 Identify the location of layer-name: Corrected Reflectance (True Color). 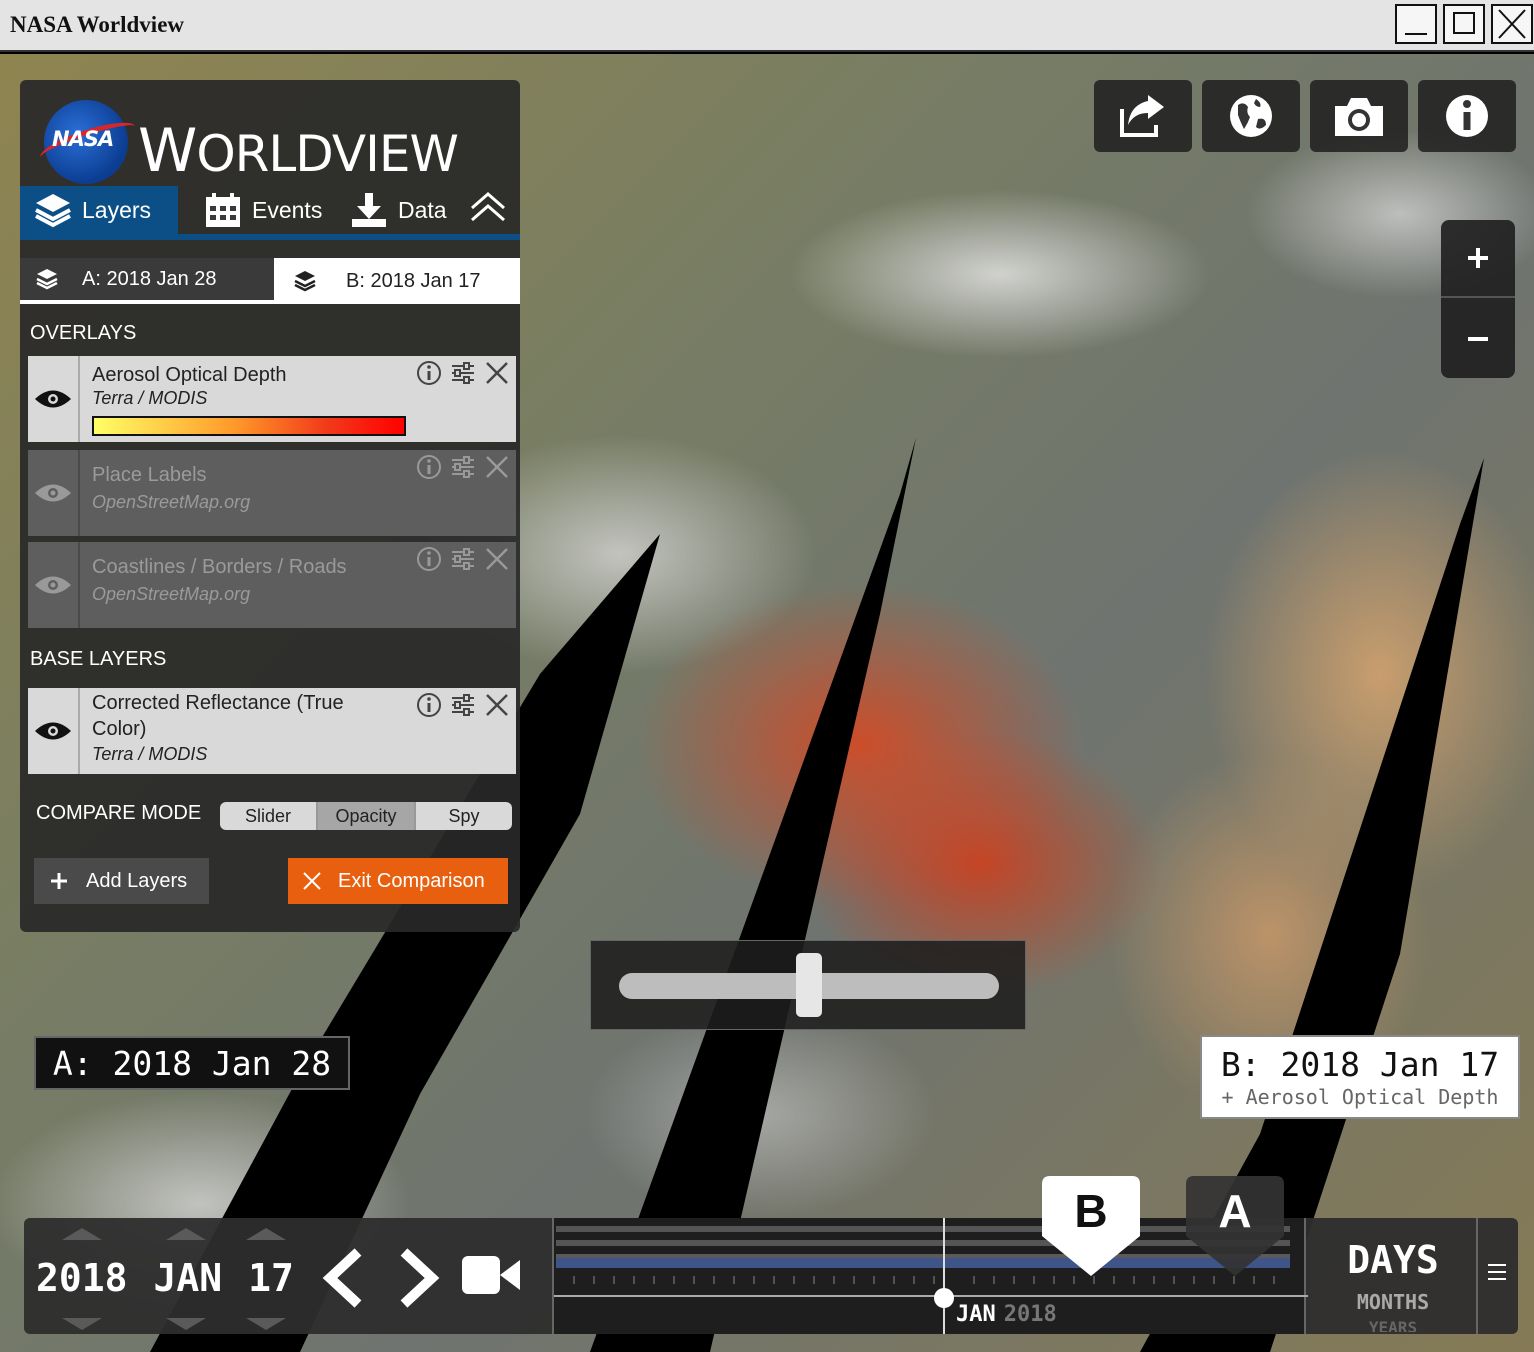
(218, 716).